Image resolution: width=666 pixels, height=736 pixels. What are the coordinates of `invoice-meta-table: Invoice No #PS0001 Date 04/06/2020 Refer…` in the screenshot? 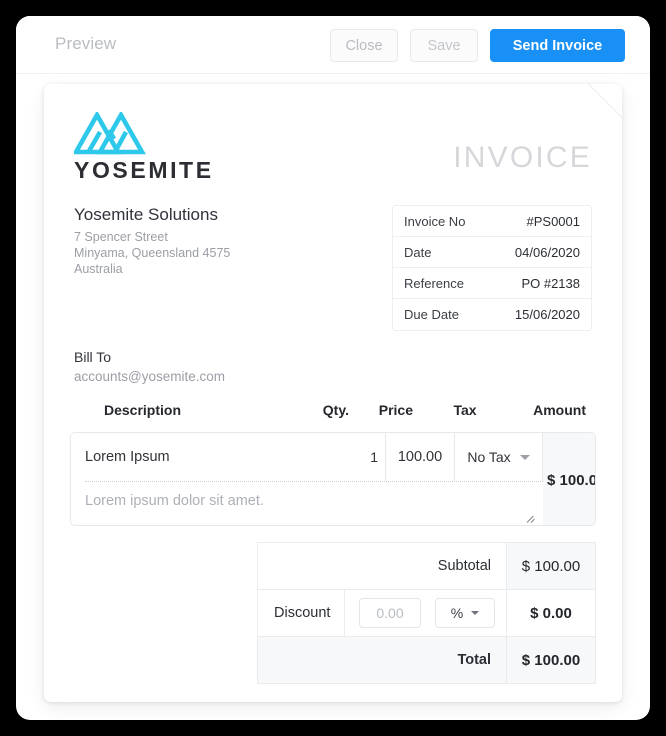 It's located at (492, 268).